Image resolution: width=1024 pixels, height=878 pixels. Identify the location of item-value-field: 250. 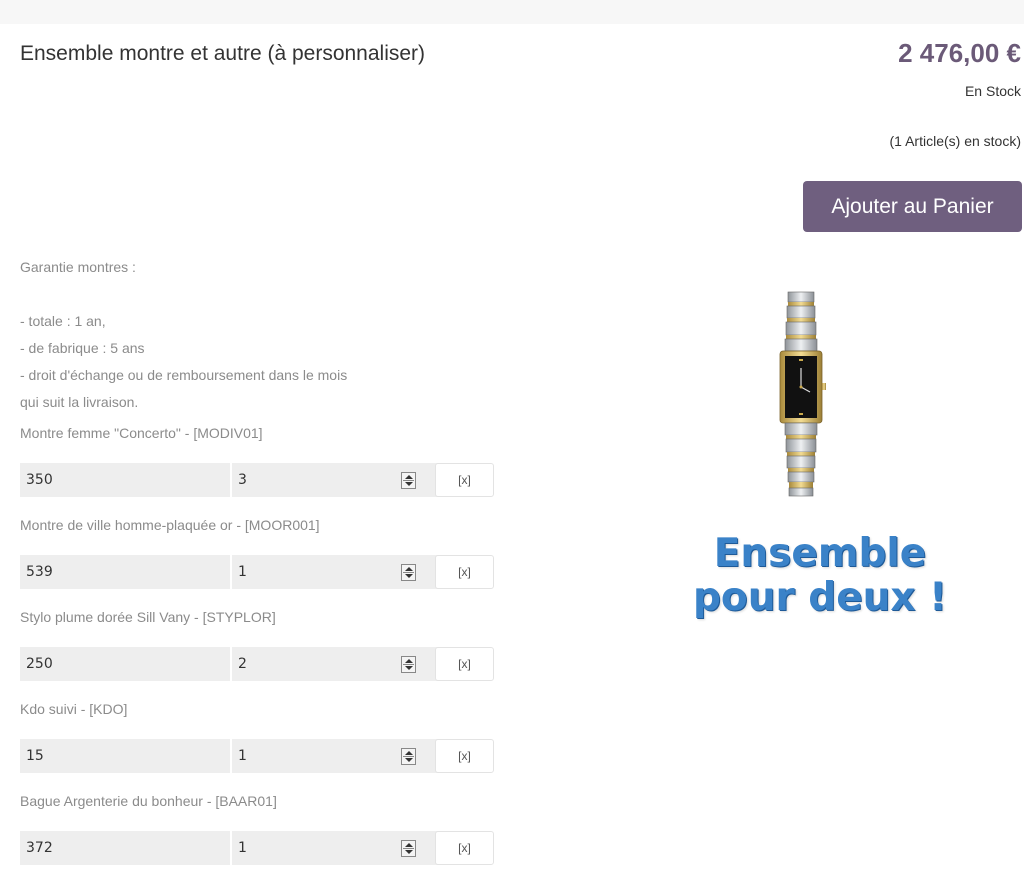
(125, 664).